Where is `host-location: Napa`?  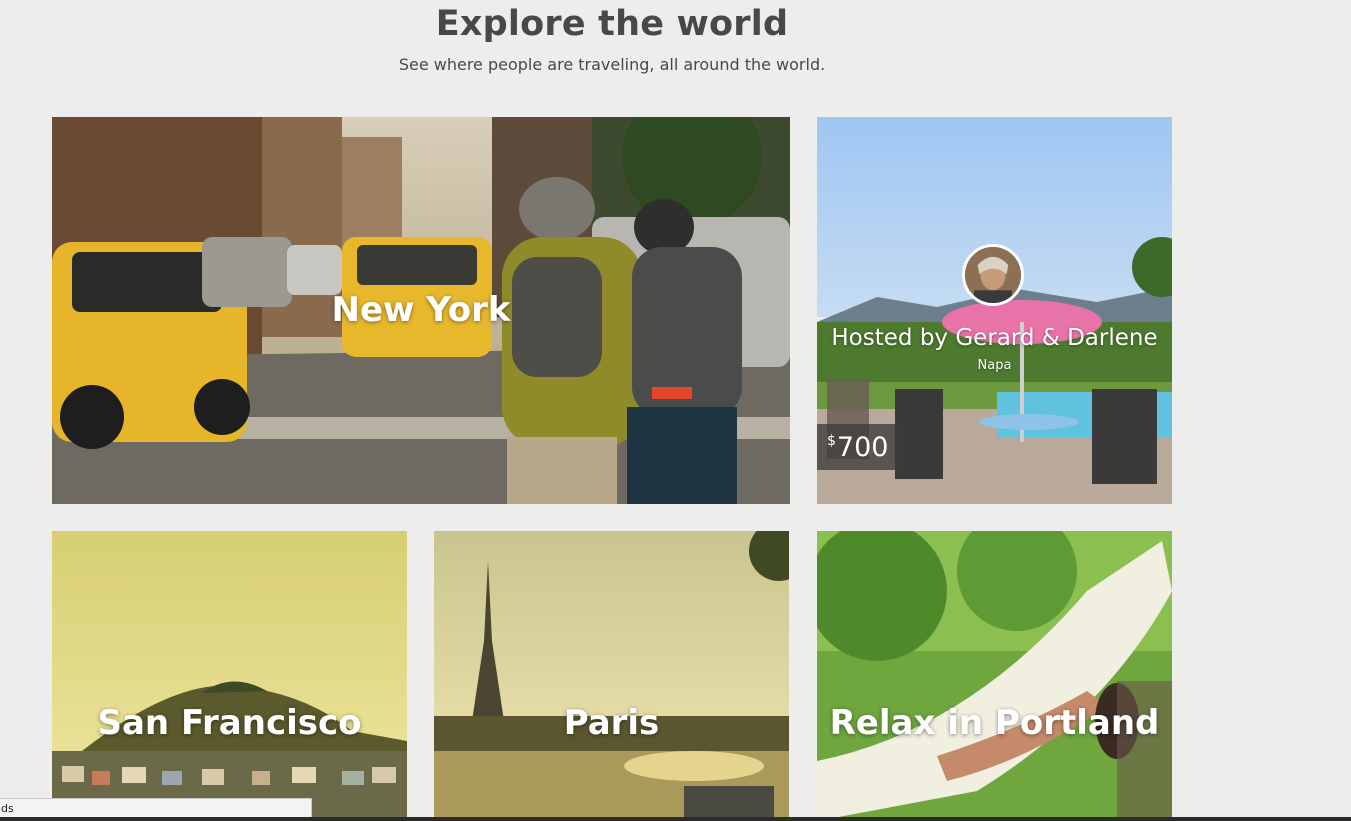 host-location: Napa is located at coordinates (994, 365).